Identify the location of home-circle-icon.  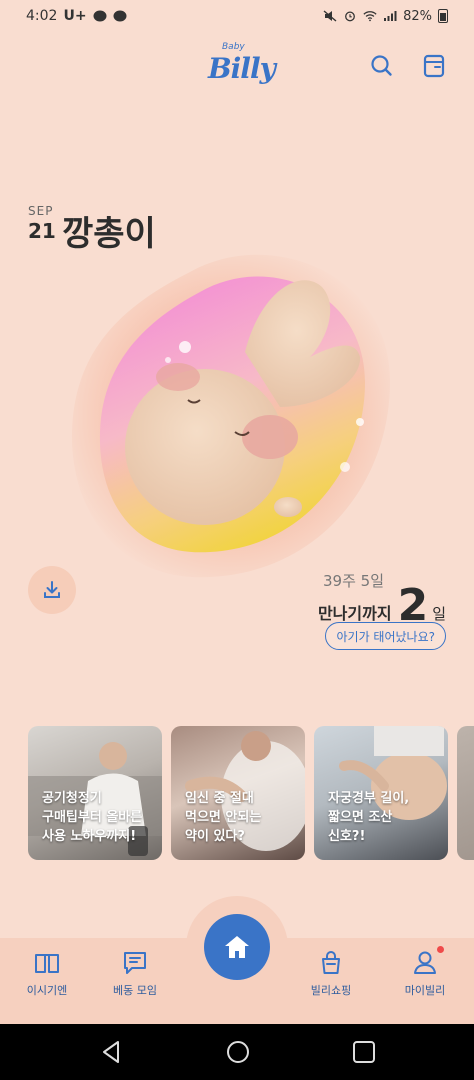
(238, 1052).